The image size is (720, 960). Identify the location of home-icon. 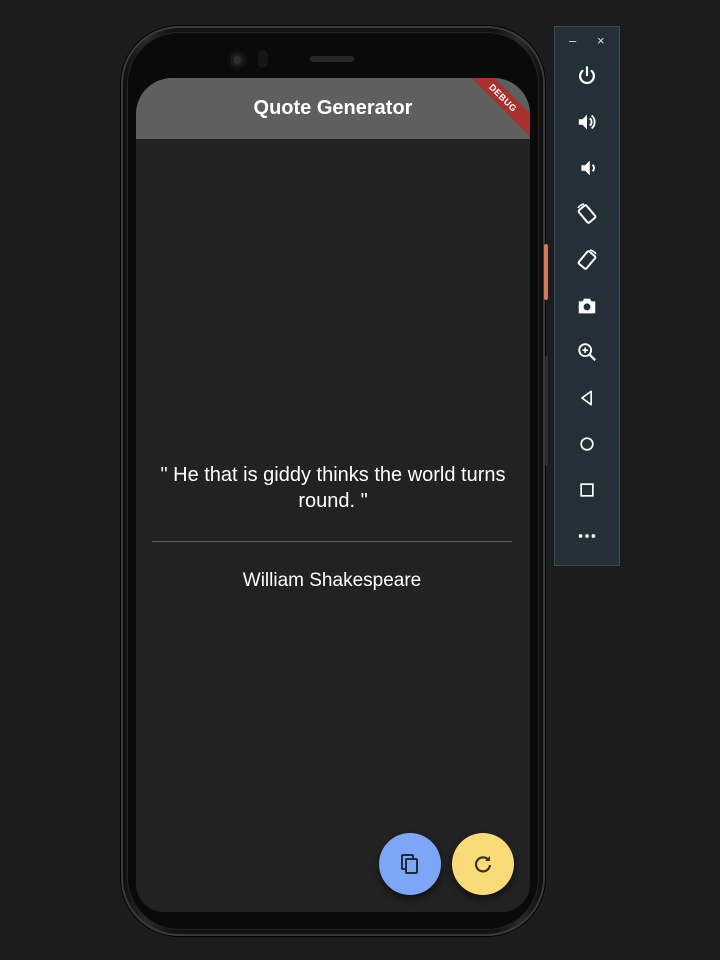
(587, 444).